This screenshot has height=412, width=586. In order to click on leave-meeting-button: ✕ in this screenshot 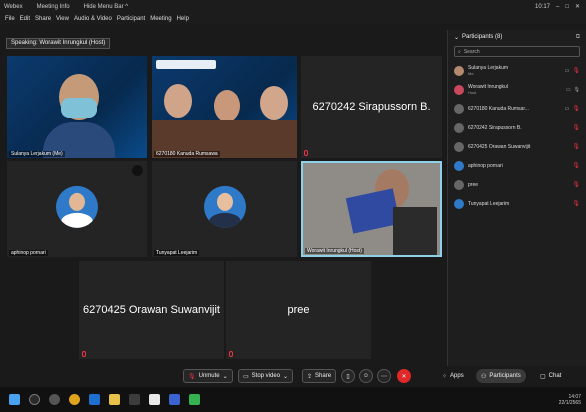, I will do `click(404, 376)`.